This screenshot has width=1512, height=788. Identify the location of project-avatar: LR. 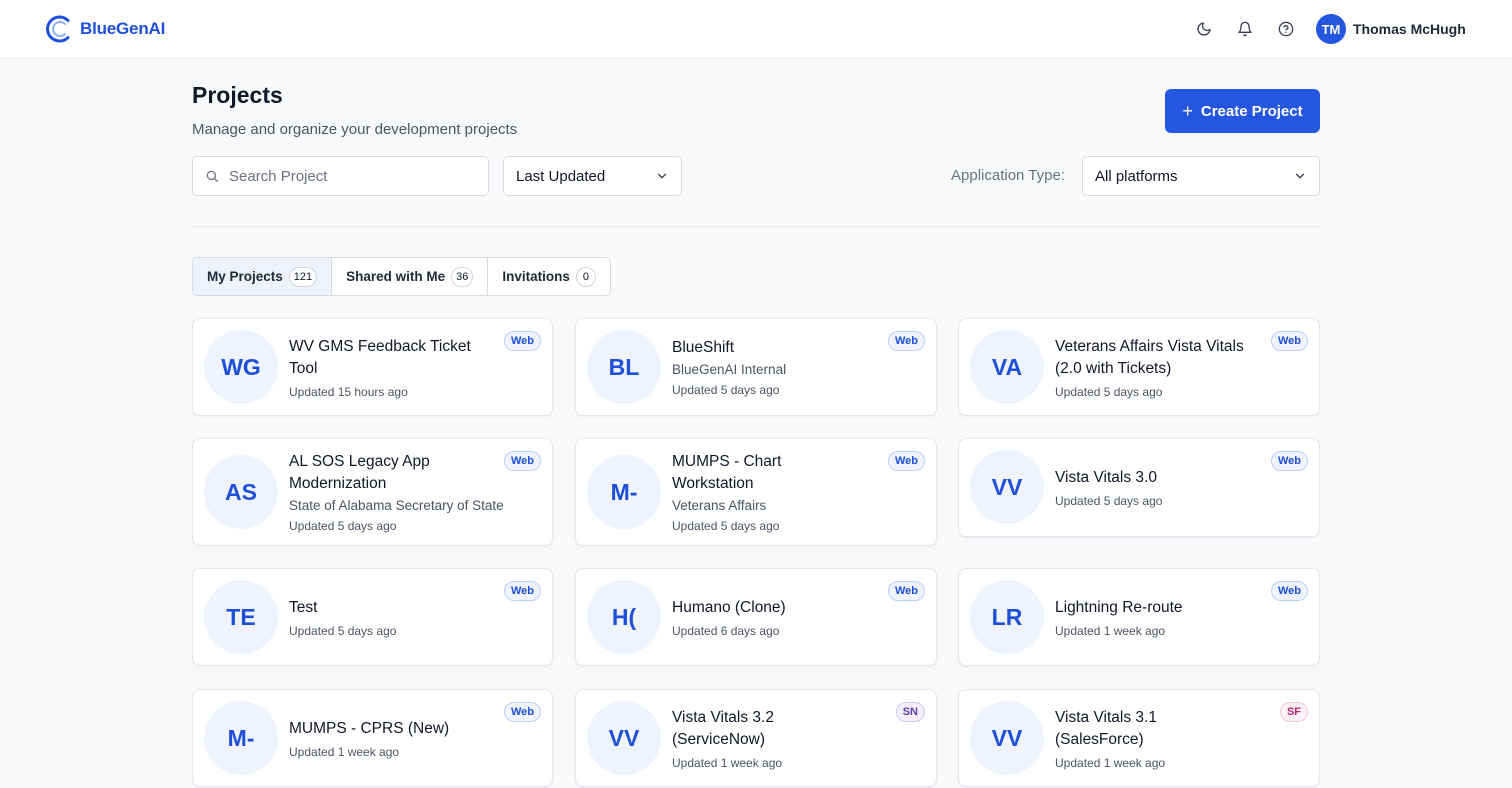
(1007, 617).